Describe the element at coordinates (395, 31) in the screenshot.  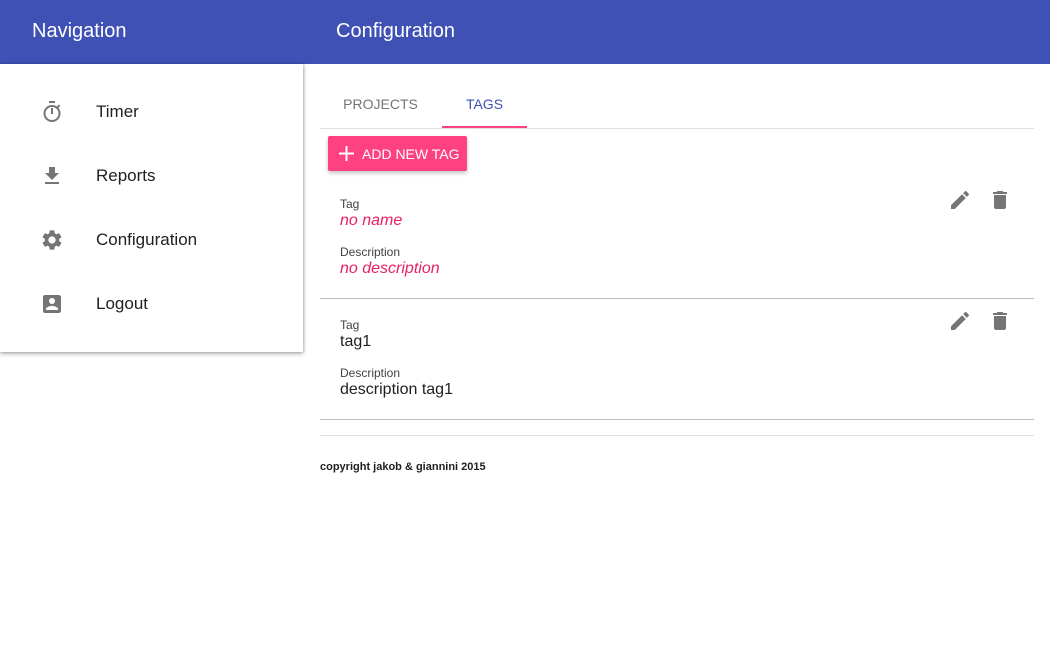
I see `page-title: Configuration` at that location.